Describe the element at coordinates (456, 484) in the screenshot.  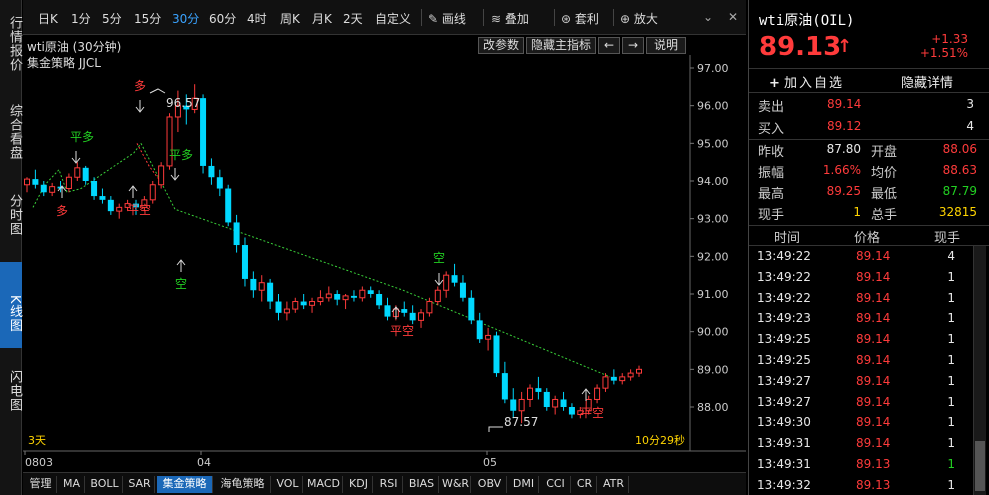
I see `indicator-tab: W&R` at that location.